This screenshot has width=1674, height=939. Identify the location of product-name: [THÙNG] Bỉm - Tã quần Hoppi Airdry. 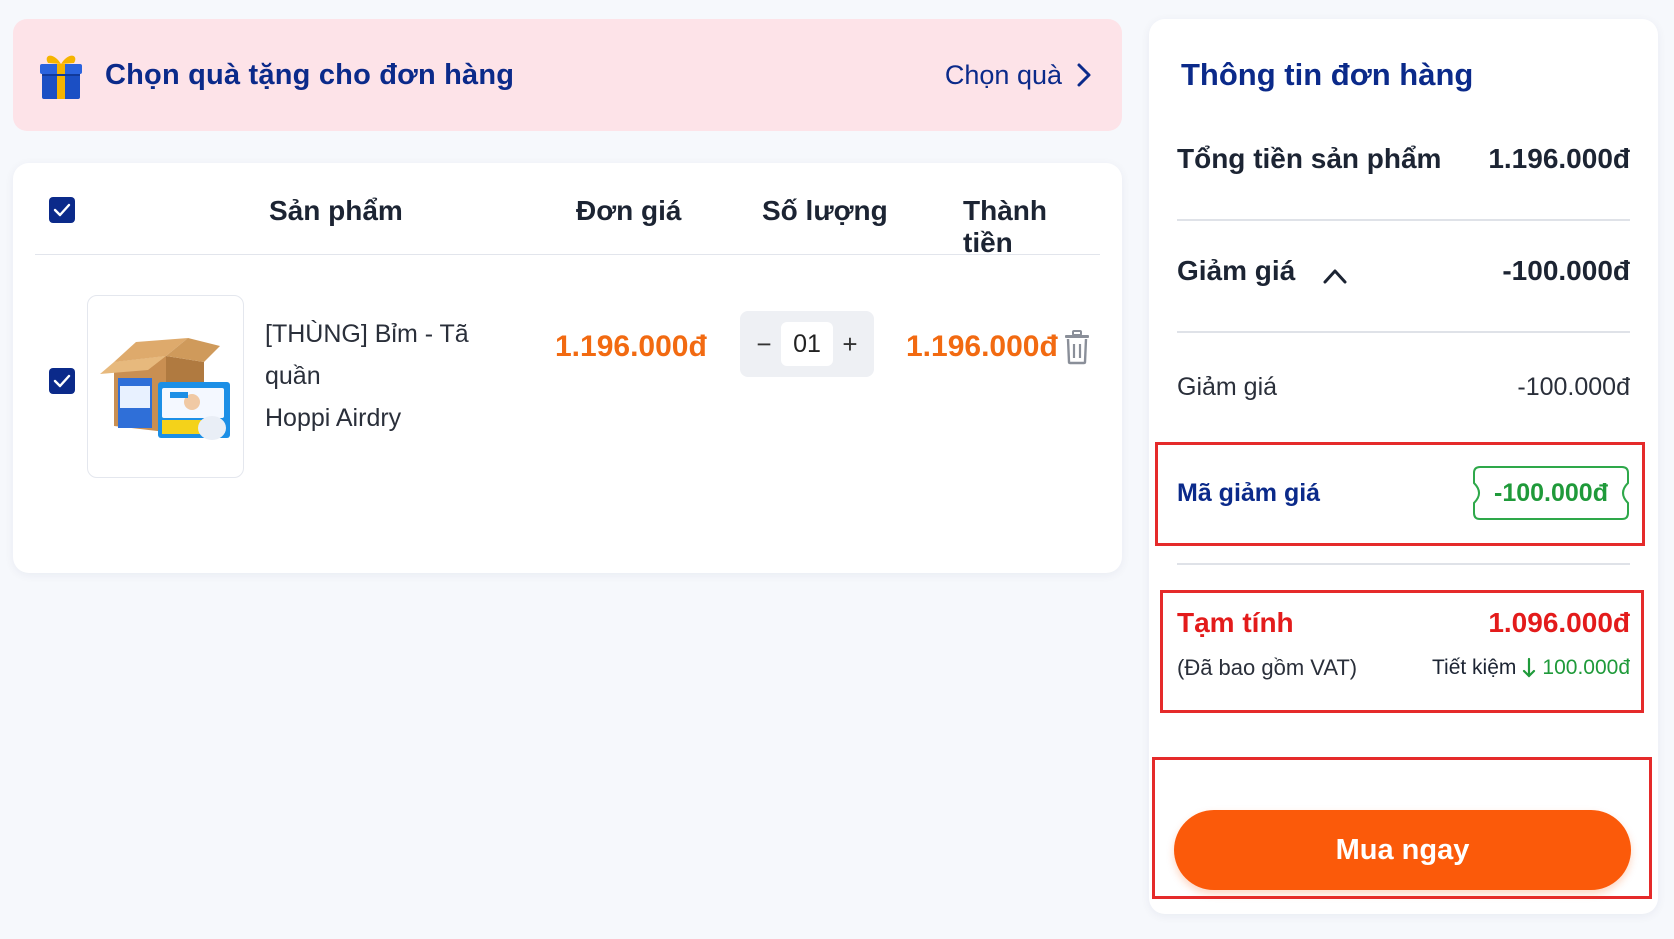
(395, 376).